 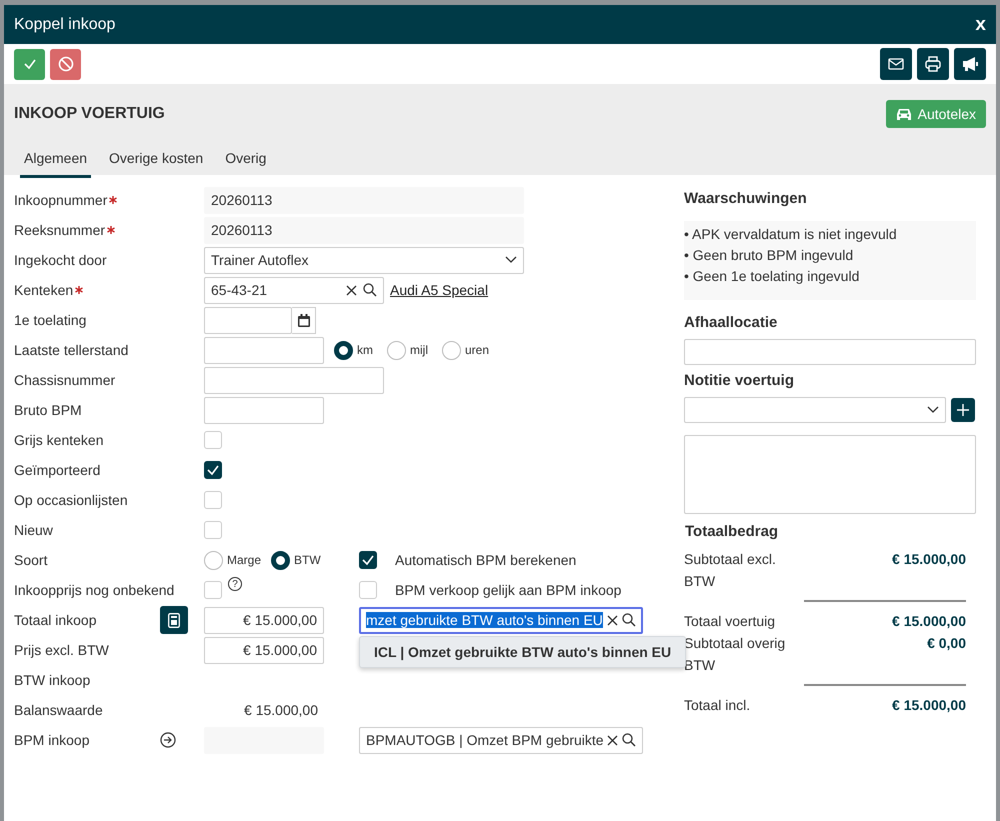 I want to click on calendar-icon, so click(x=304, y=320).